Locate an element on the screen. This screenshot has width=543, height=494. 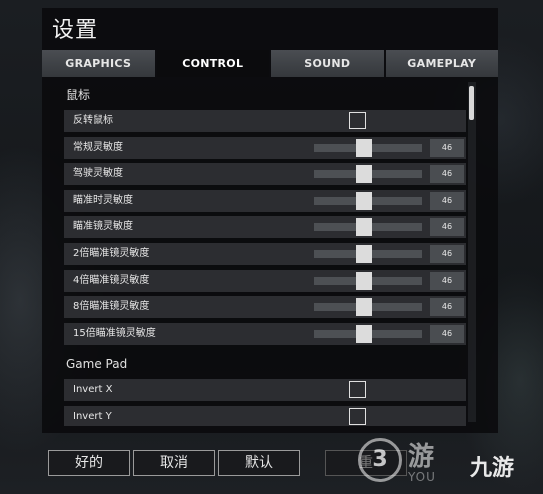
section-title-mouse: 鼠标 is located at coordinates (78, 95).